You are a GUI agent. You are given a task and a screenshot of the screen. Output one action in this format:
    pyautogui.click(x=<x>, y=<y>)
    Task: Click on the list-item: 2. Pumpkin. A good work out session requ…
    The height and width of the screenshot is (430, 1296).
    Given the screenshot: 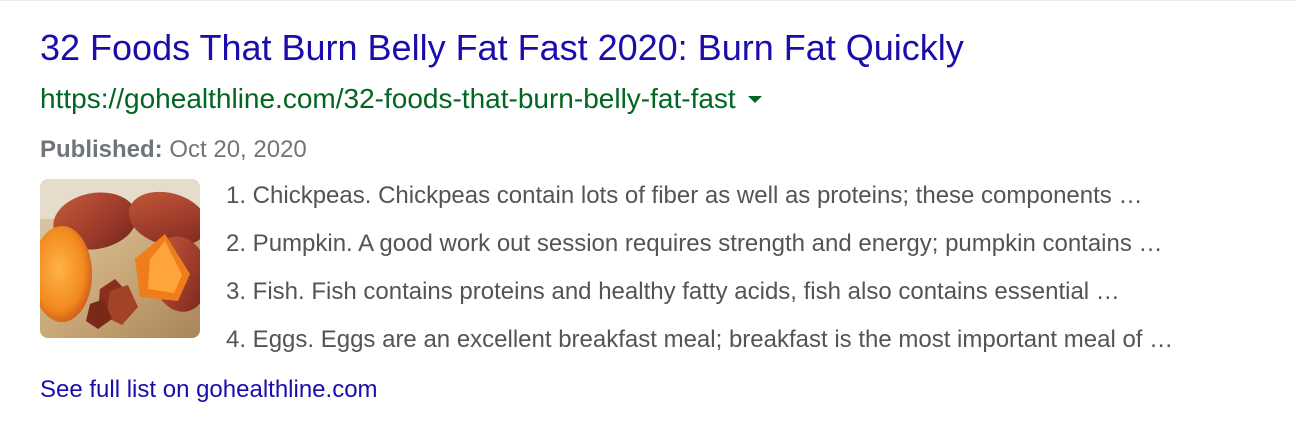 What is the action you would take?
    pyautogui.click(x=694, y=243)
    